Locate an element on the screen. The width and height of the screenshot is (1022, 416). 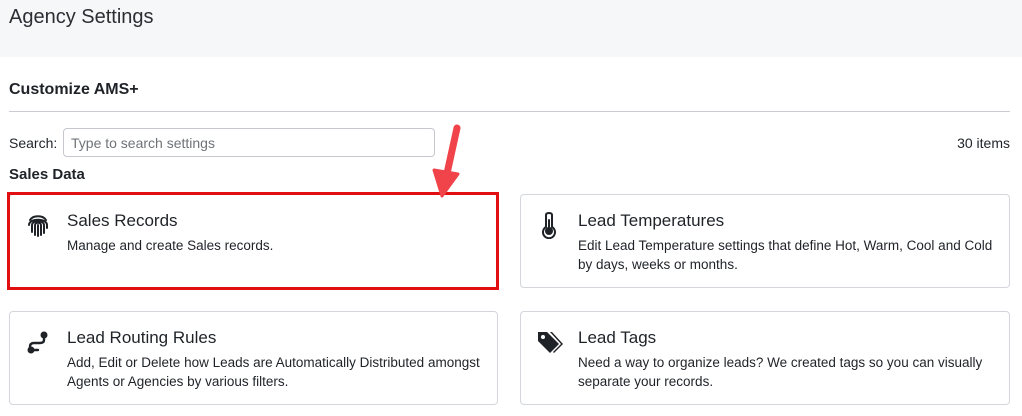
card-description: Manage and create Sales records. is located at coordinates (170, 245).